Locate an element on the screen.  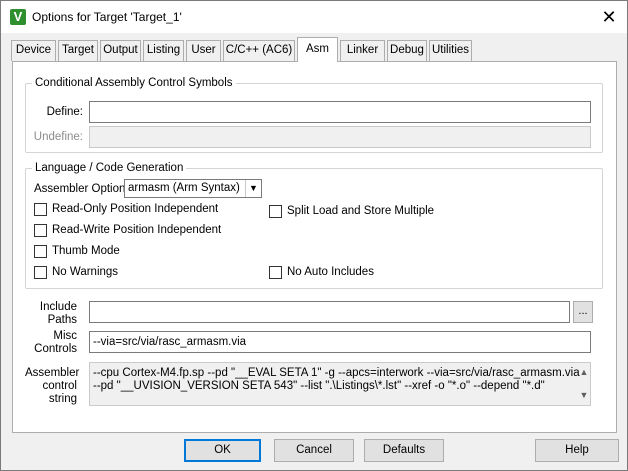
tab-linker: Linker is located at coordinates (362, 50).